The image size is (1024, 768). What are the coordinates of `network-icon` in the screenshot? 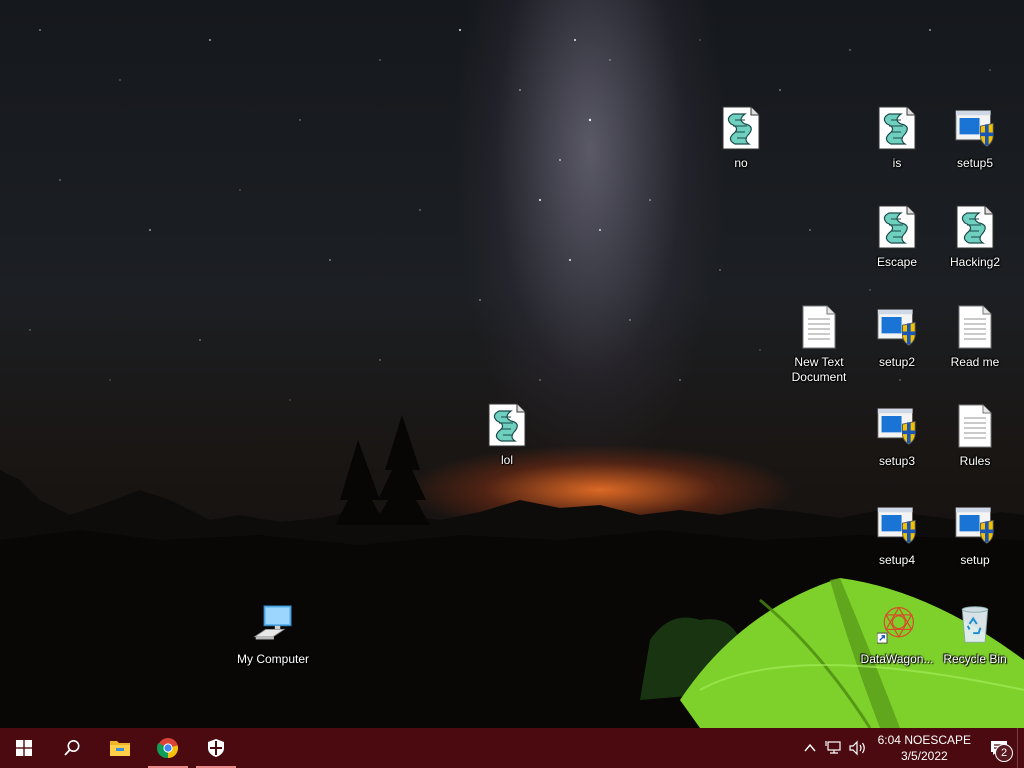 It's located at (833, 747).